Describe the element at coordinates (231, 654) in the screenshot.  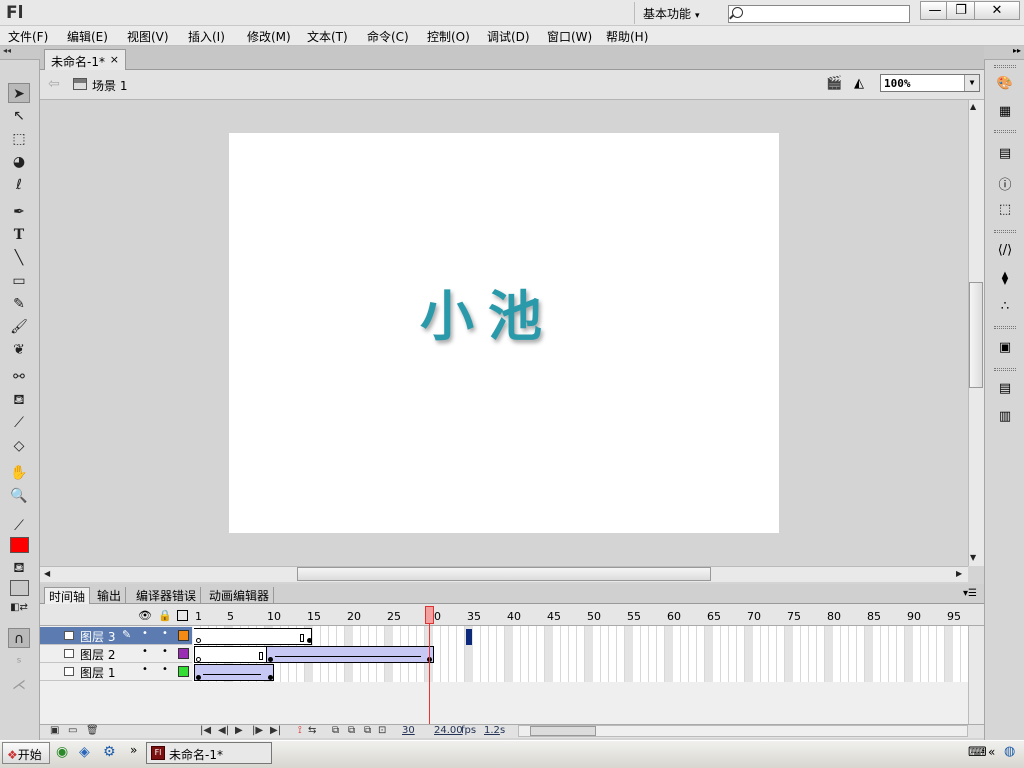
I see `layer2-static-span` at that location.